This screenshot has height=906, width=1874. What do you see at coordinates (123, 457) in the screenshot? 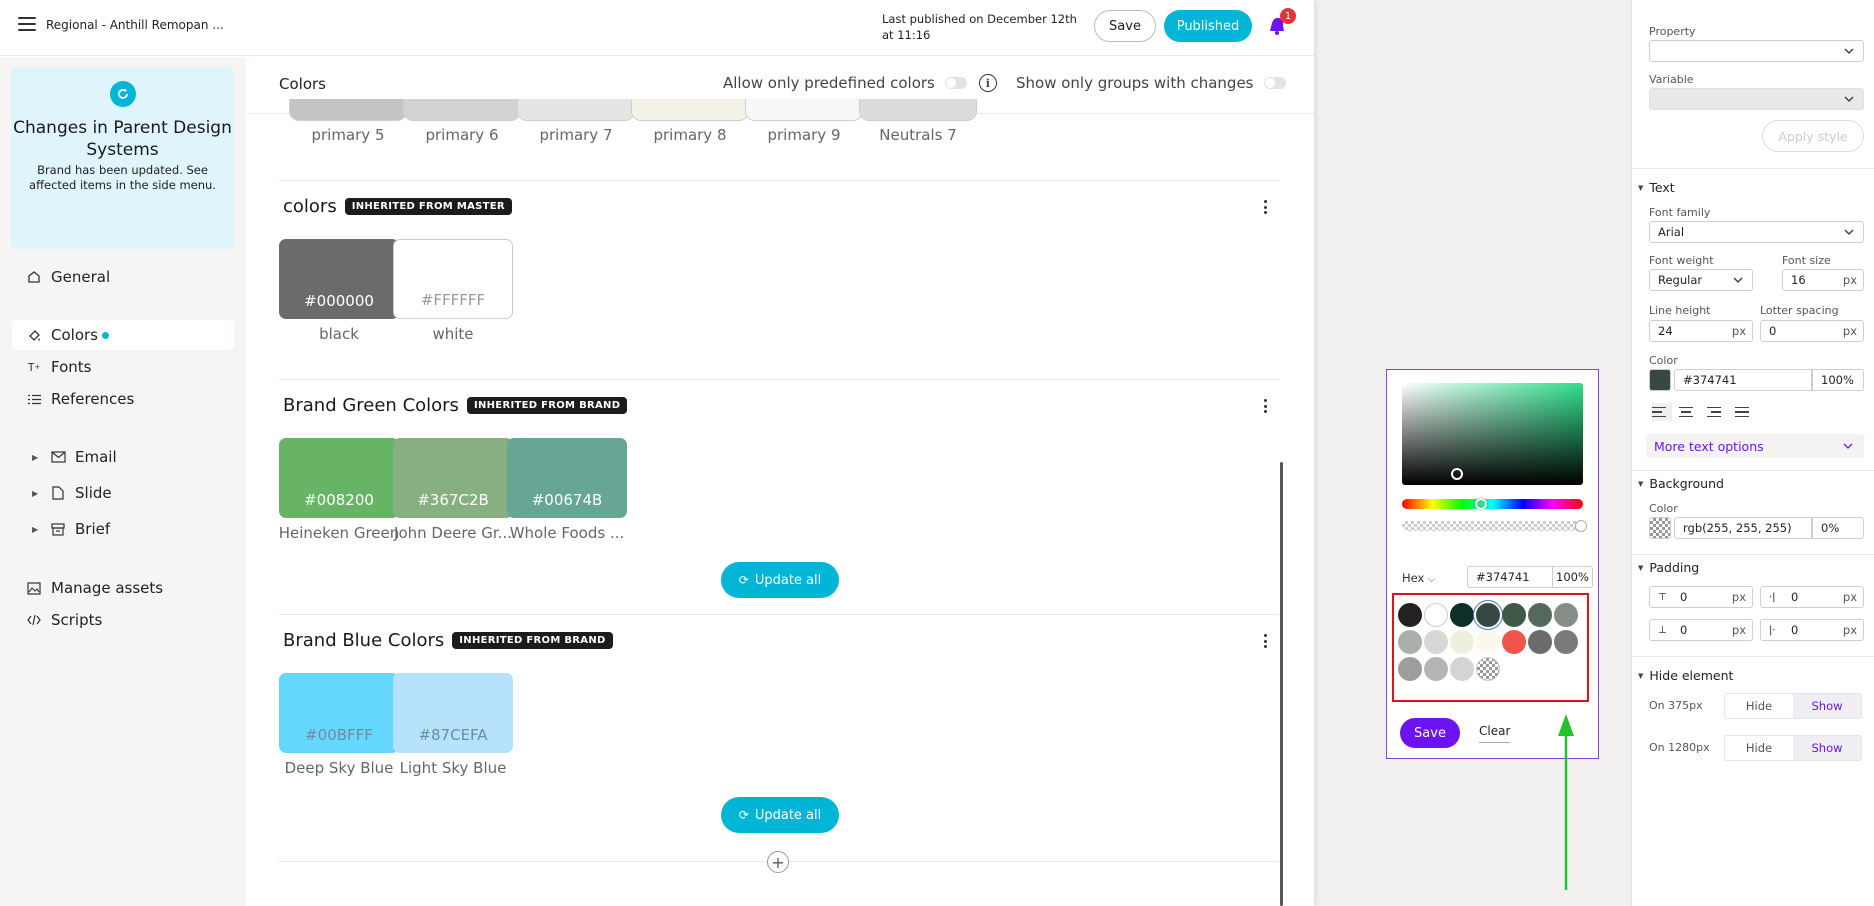
I see `sidebar-item-email: ▶ Email` at bounding box center [123, 457].